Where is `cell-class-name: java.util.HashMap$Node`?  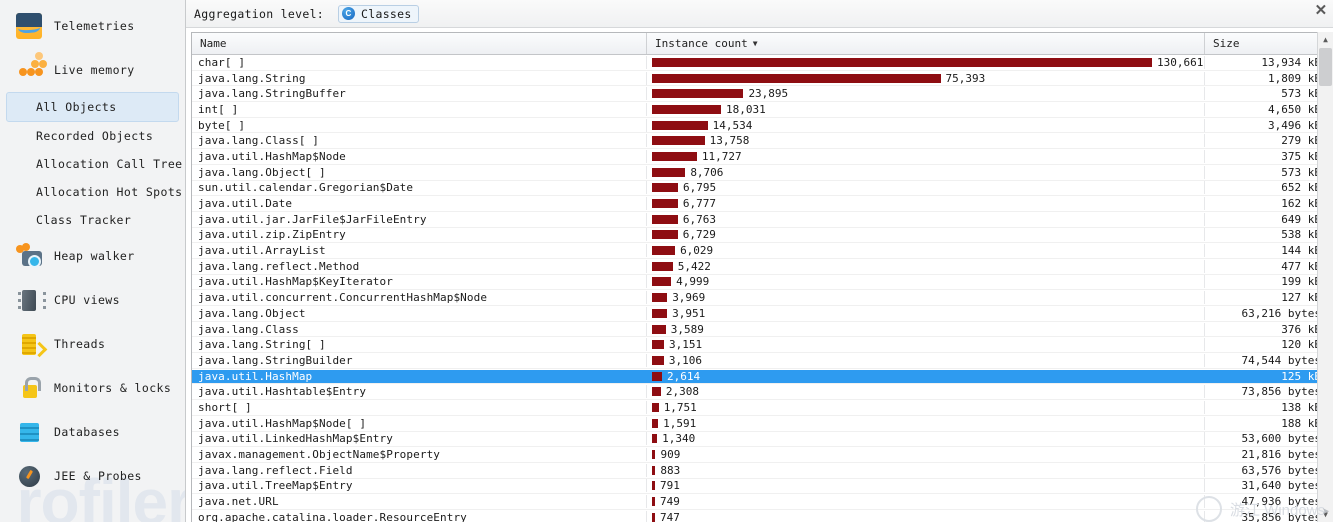 cell-class-name: java.util.HashMap$Node is located at coordinates (419, 156).